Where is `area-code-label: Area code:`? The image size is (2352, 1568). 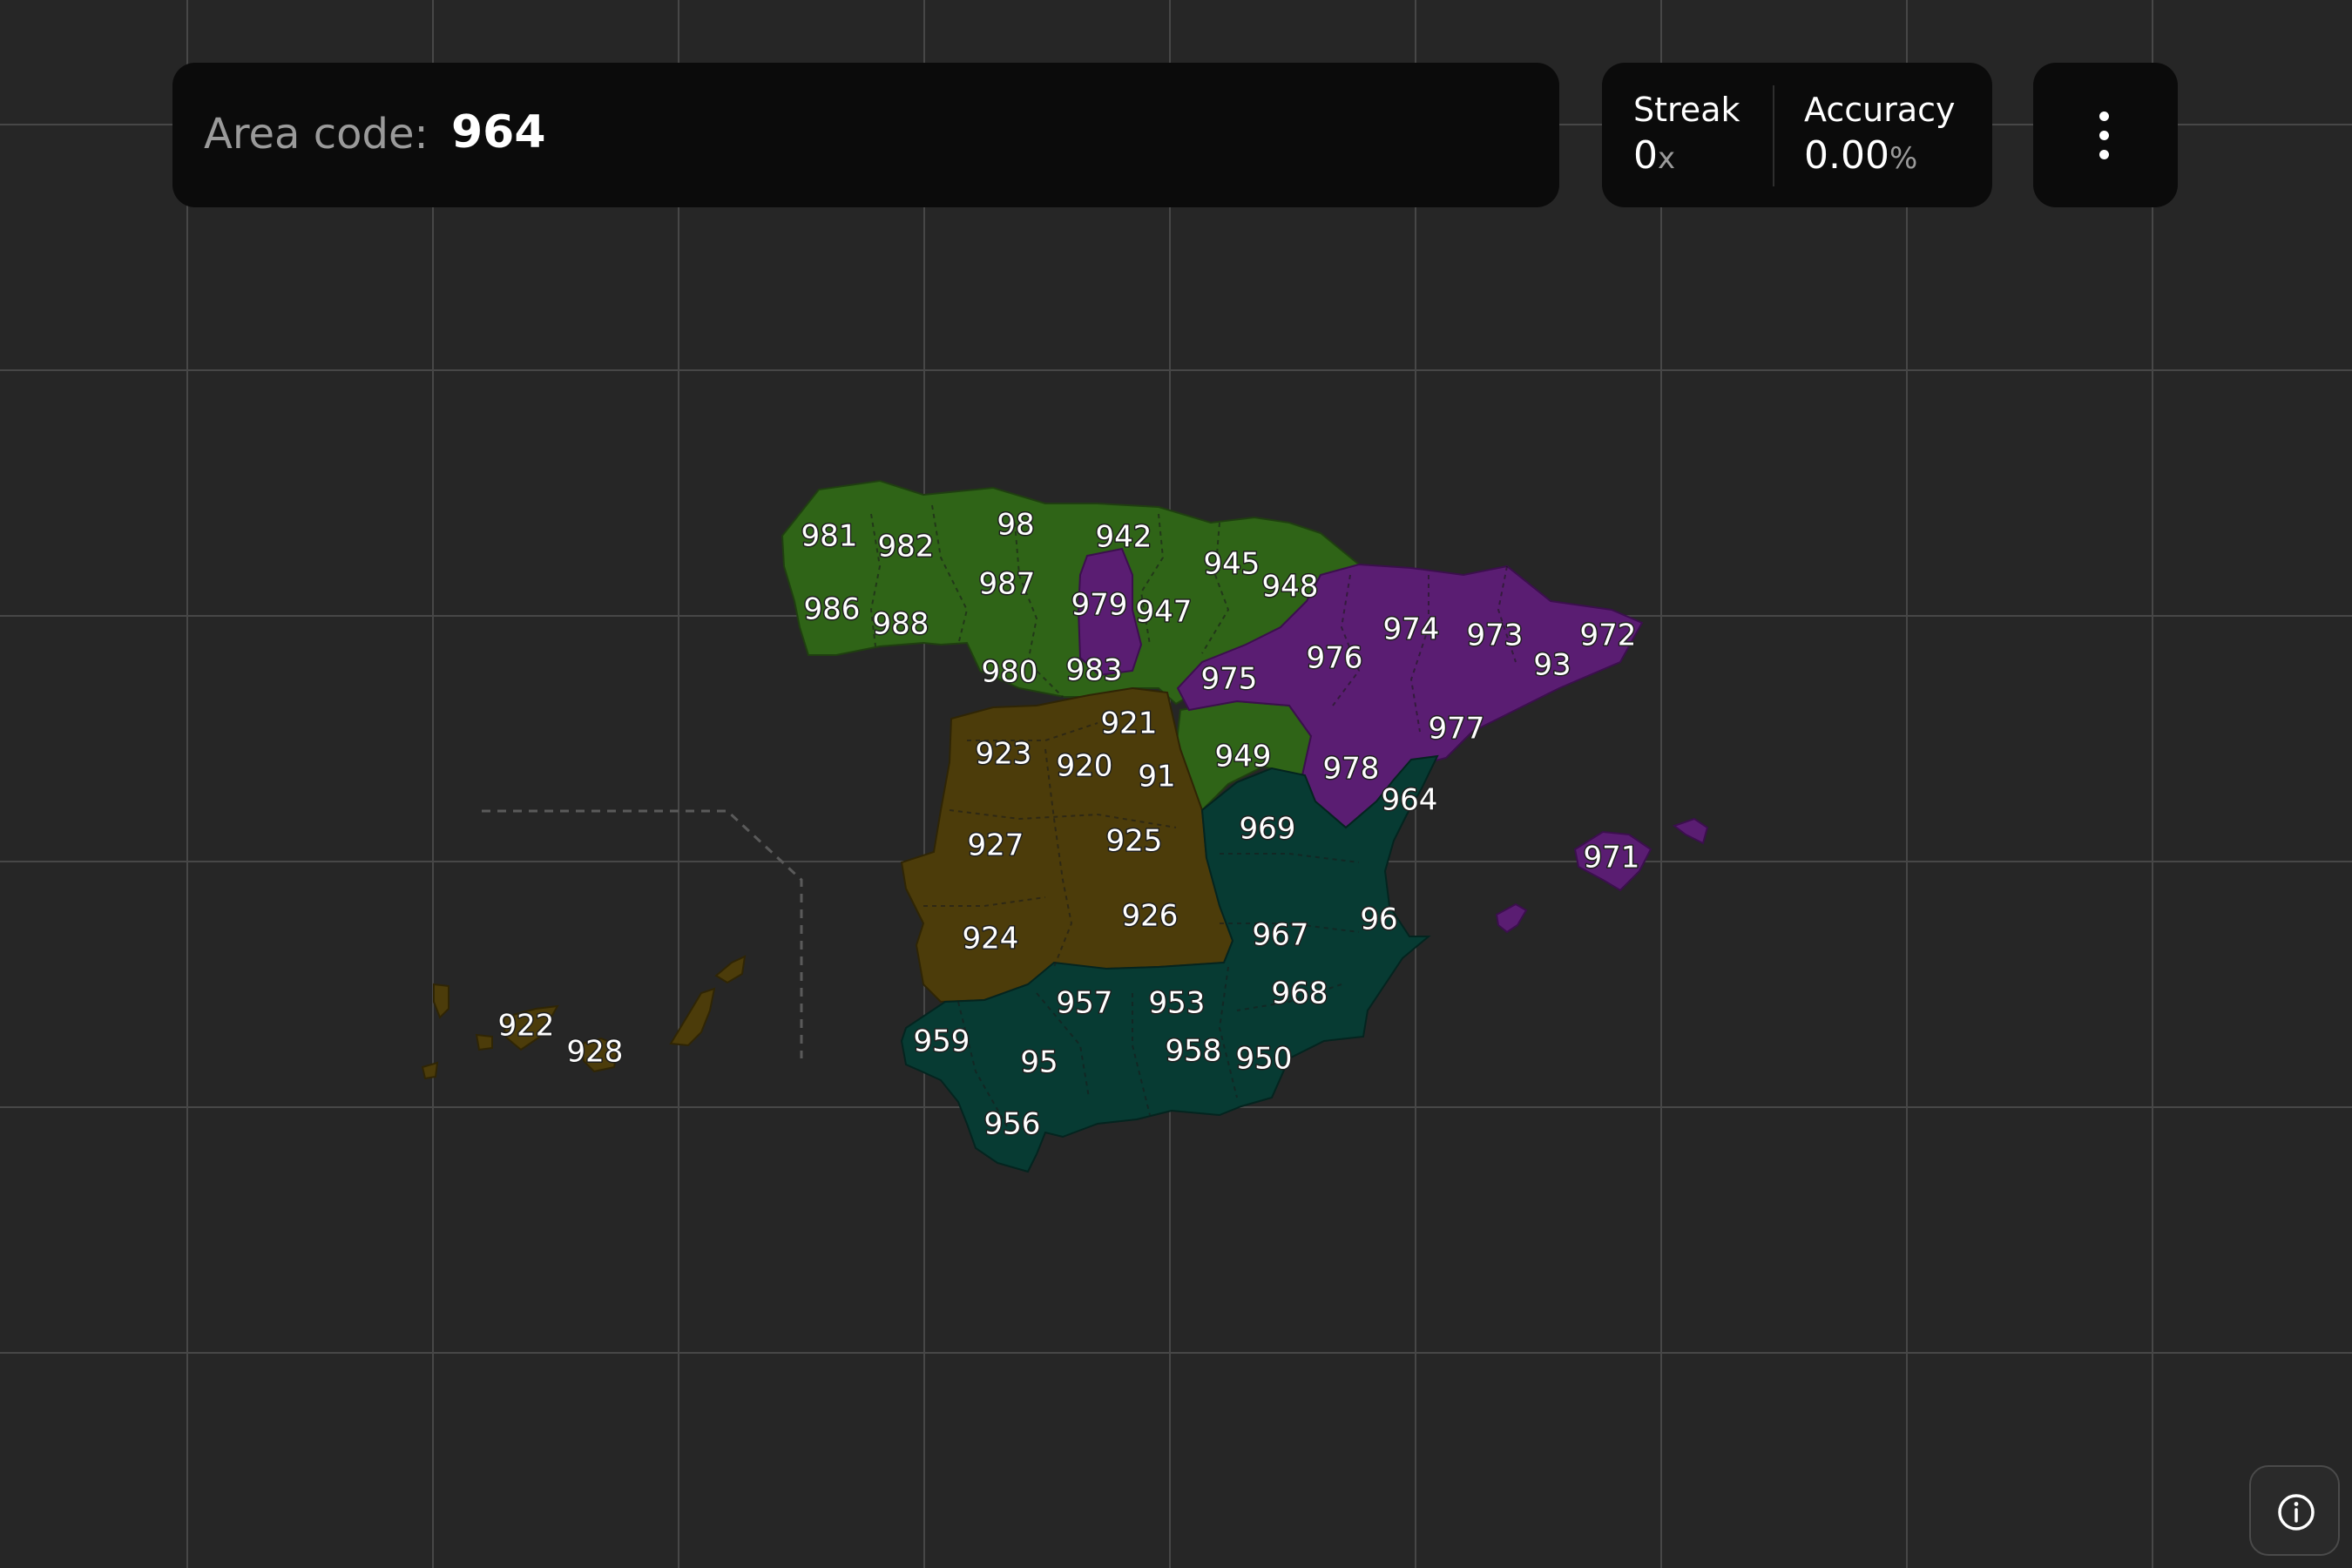
area-code-label: Area code: is located at coordinates (316, 134).